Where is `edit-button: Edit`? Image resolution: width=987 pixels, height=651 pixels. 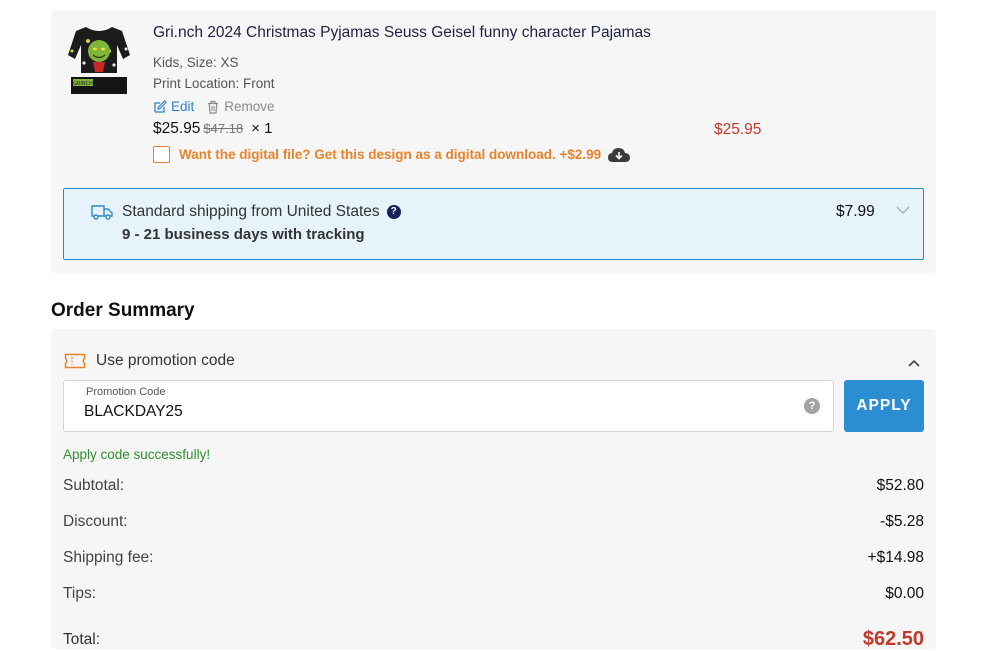
edit-button: Edit is located at coordinates (173, 106).